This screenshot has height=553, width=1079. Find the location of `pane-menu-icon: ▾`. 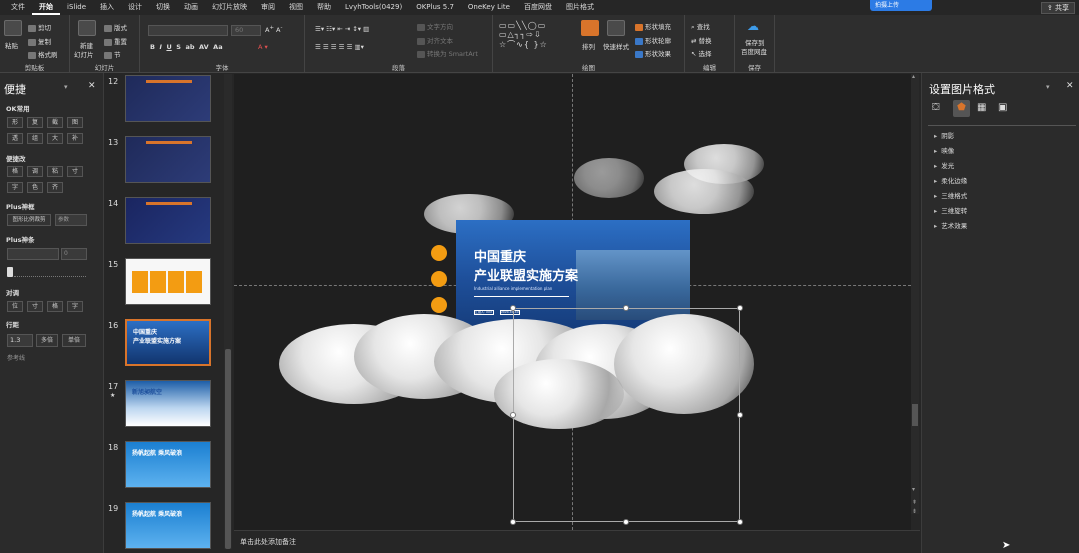

pane-menu-icon: ▾ is located at coordinates (66, 87).